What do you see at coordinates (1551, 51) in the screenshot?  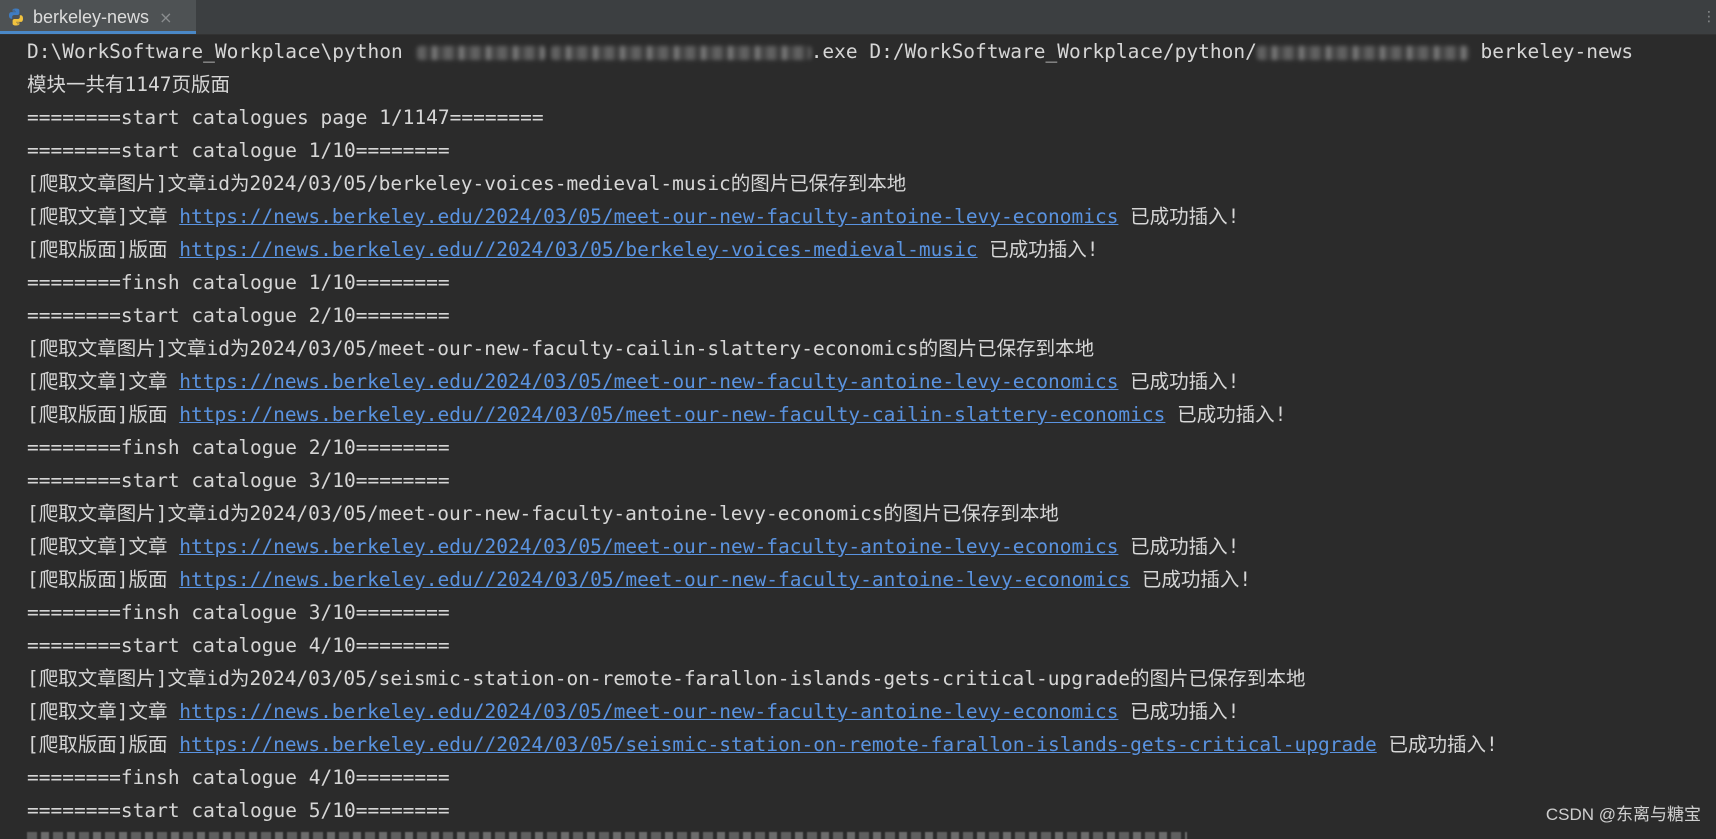 I see `command-module: berkeley-news` at bounding box center [1551, 51].